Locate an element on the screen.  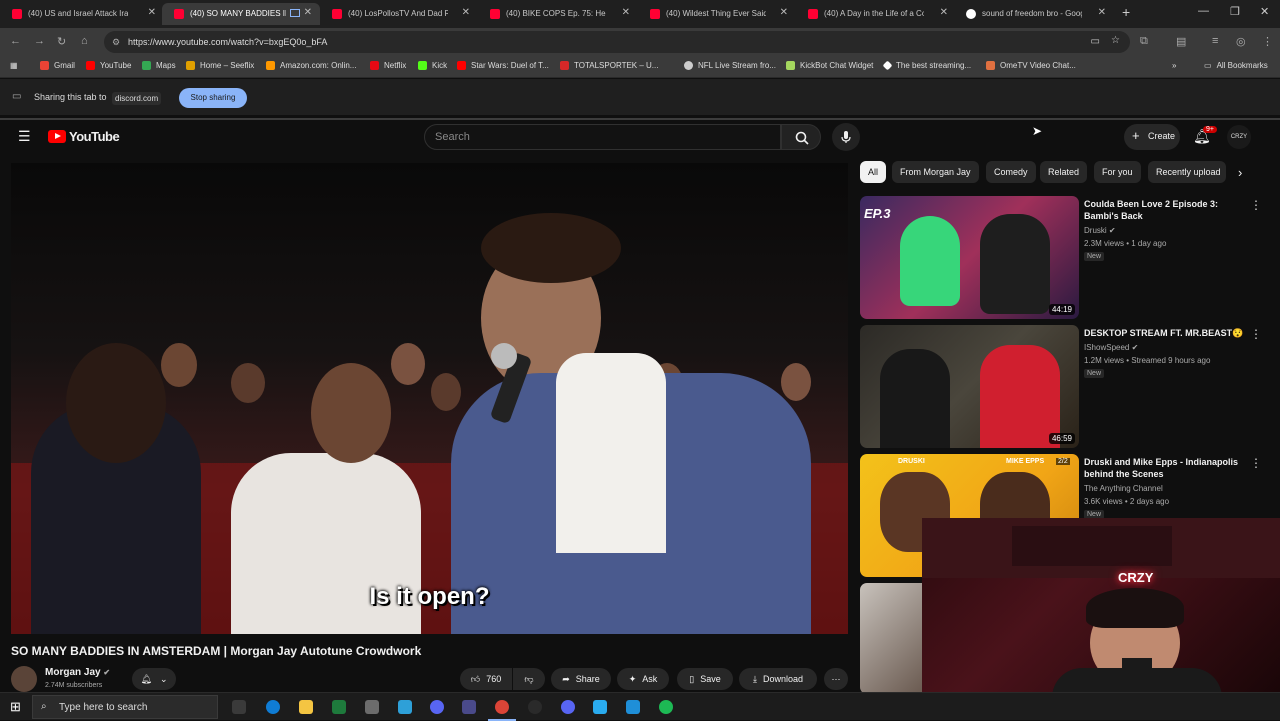
more-actions-button: ⋯ is located at coordinates (836, 679).